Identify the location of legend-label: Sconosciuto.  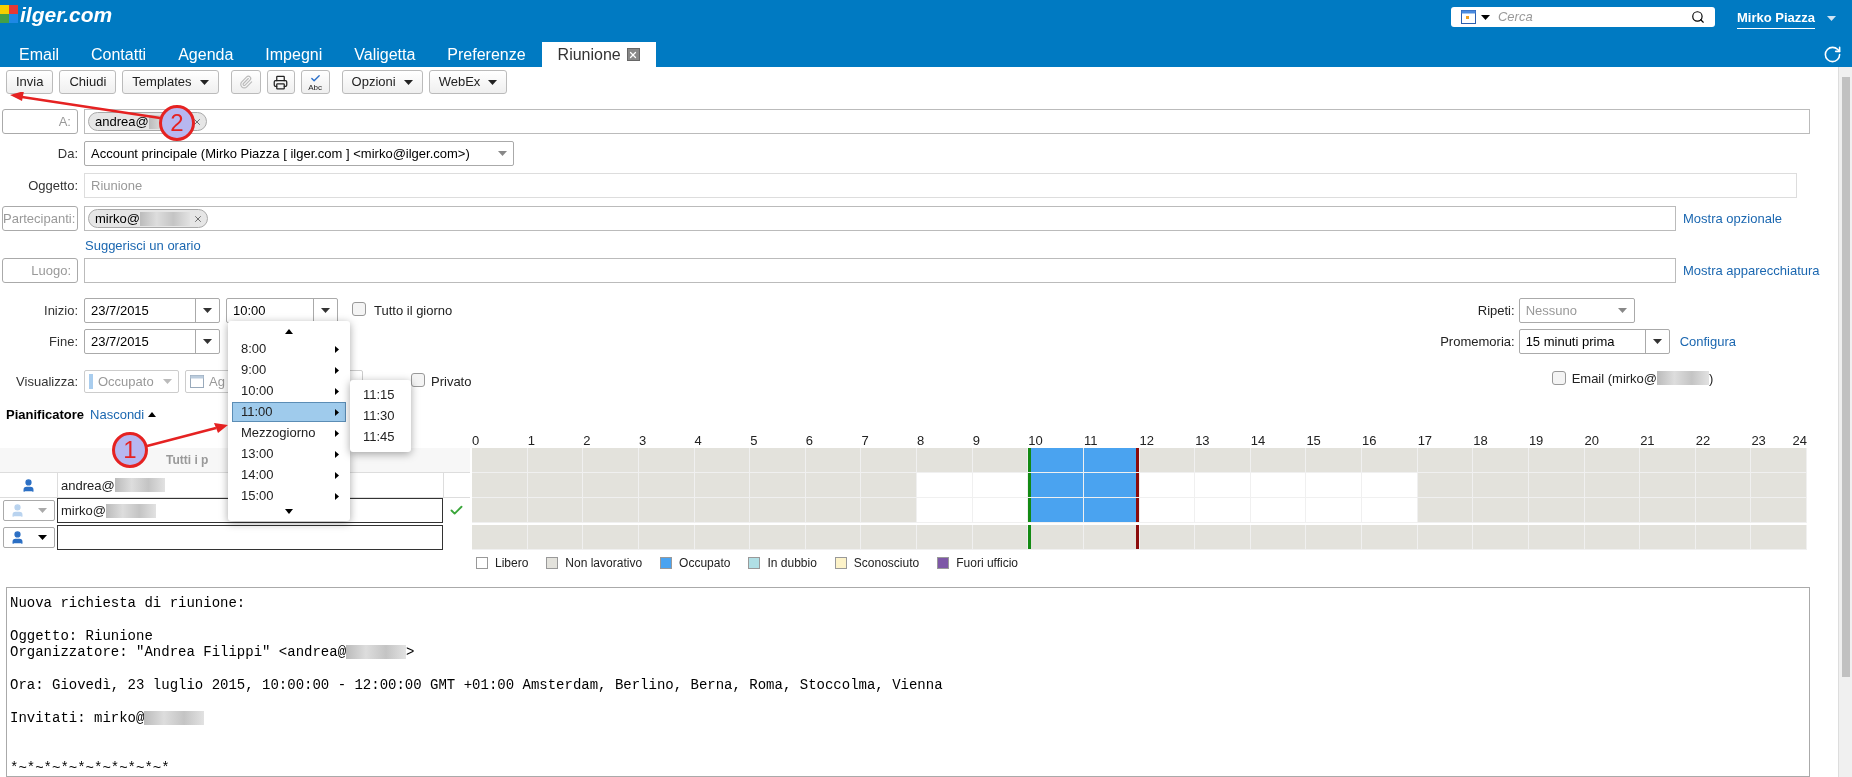
(886, 563).